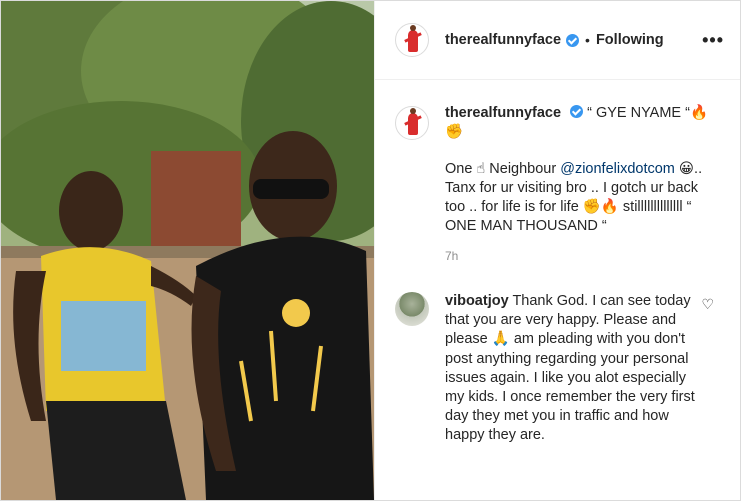  I want to click on caption-avatar, so click(412, 123).